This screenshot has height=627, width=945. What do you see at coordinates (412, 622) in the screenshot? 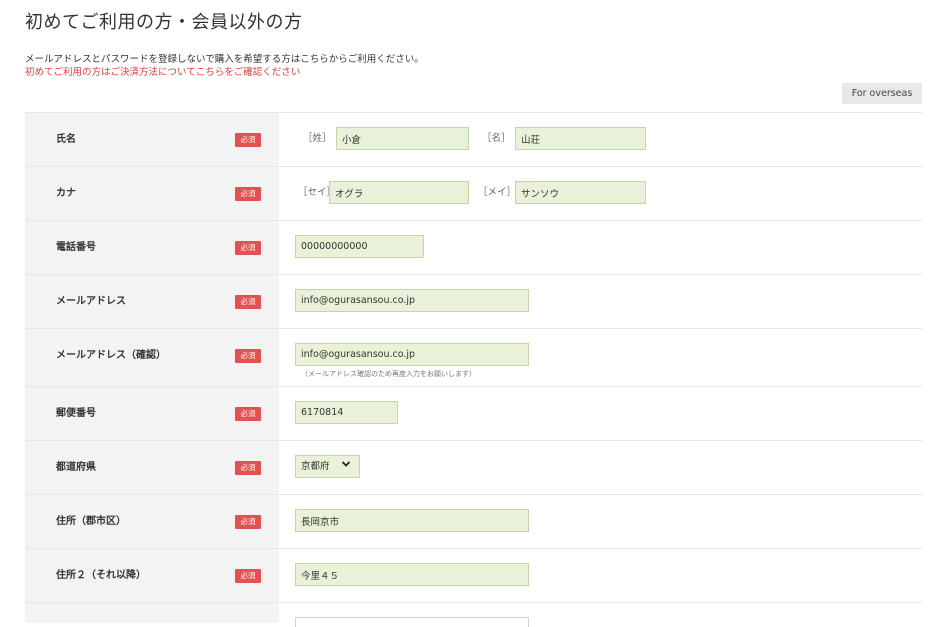
I see `next-field-input` at bounding box center [412, 622].